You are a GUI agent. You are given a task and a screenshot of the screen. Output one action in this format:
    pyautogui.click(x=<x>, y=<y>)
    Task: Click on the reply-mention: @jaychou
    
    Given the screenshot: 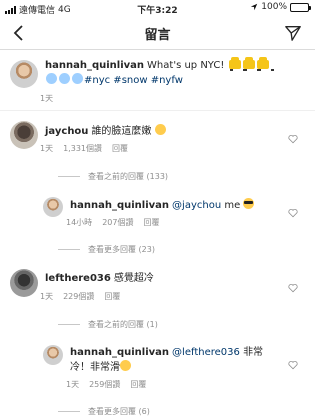 What is the action you would take?
    pyautogui.click(x=196, y=205)
    